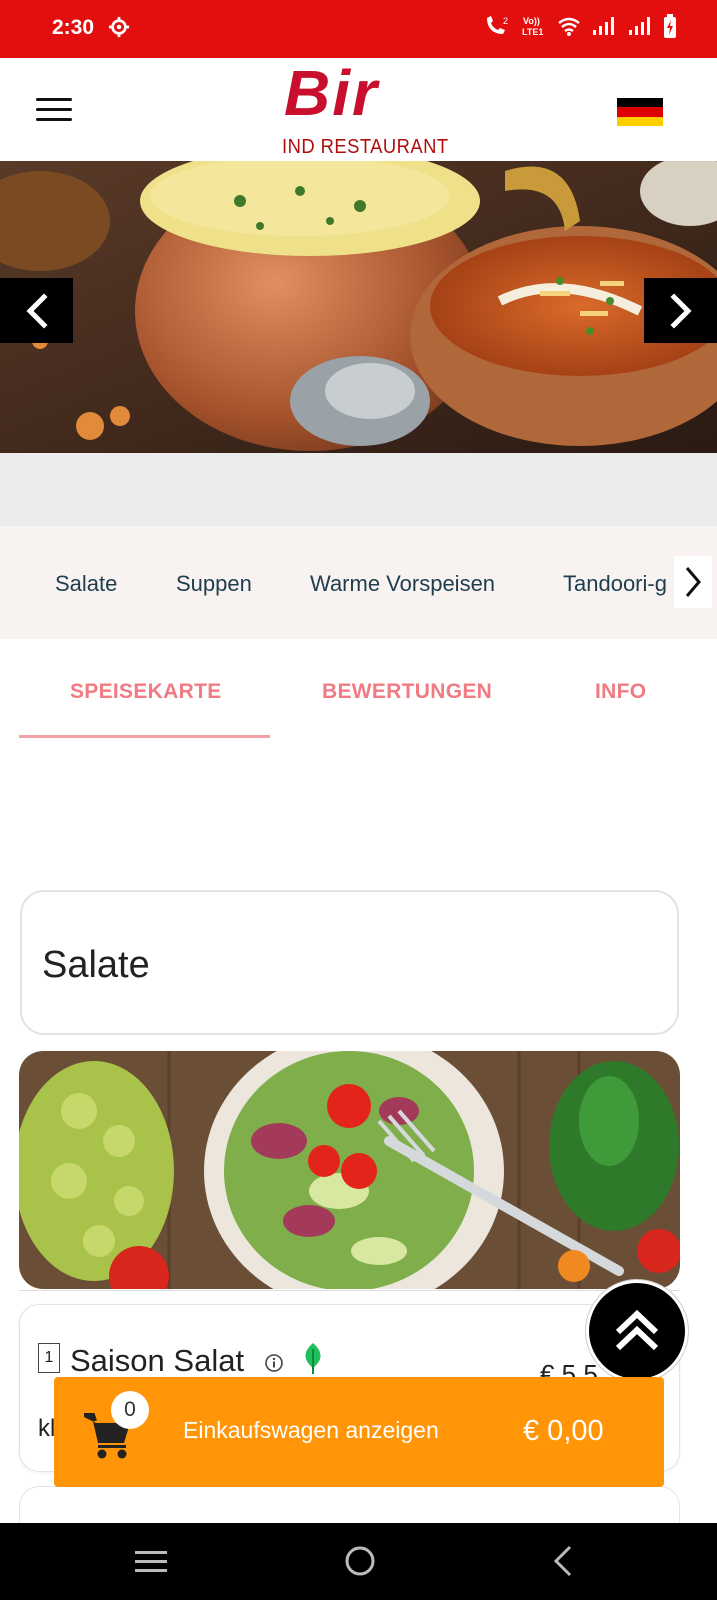  Describe the element at coordinates (670, 26) in the screenshot. I see `battery-charging-icon` at that location.